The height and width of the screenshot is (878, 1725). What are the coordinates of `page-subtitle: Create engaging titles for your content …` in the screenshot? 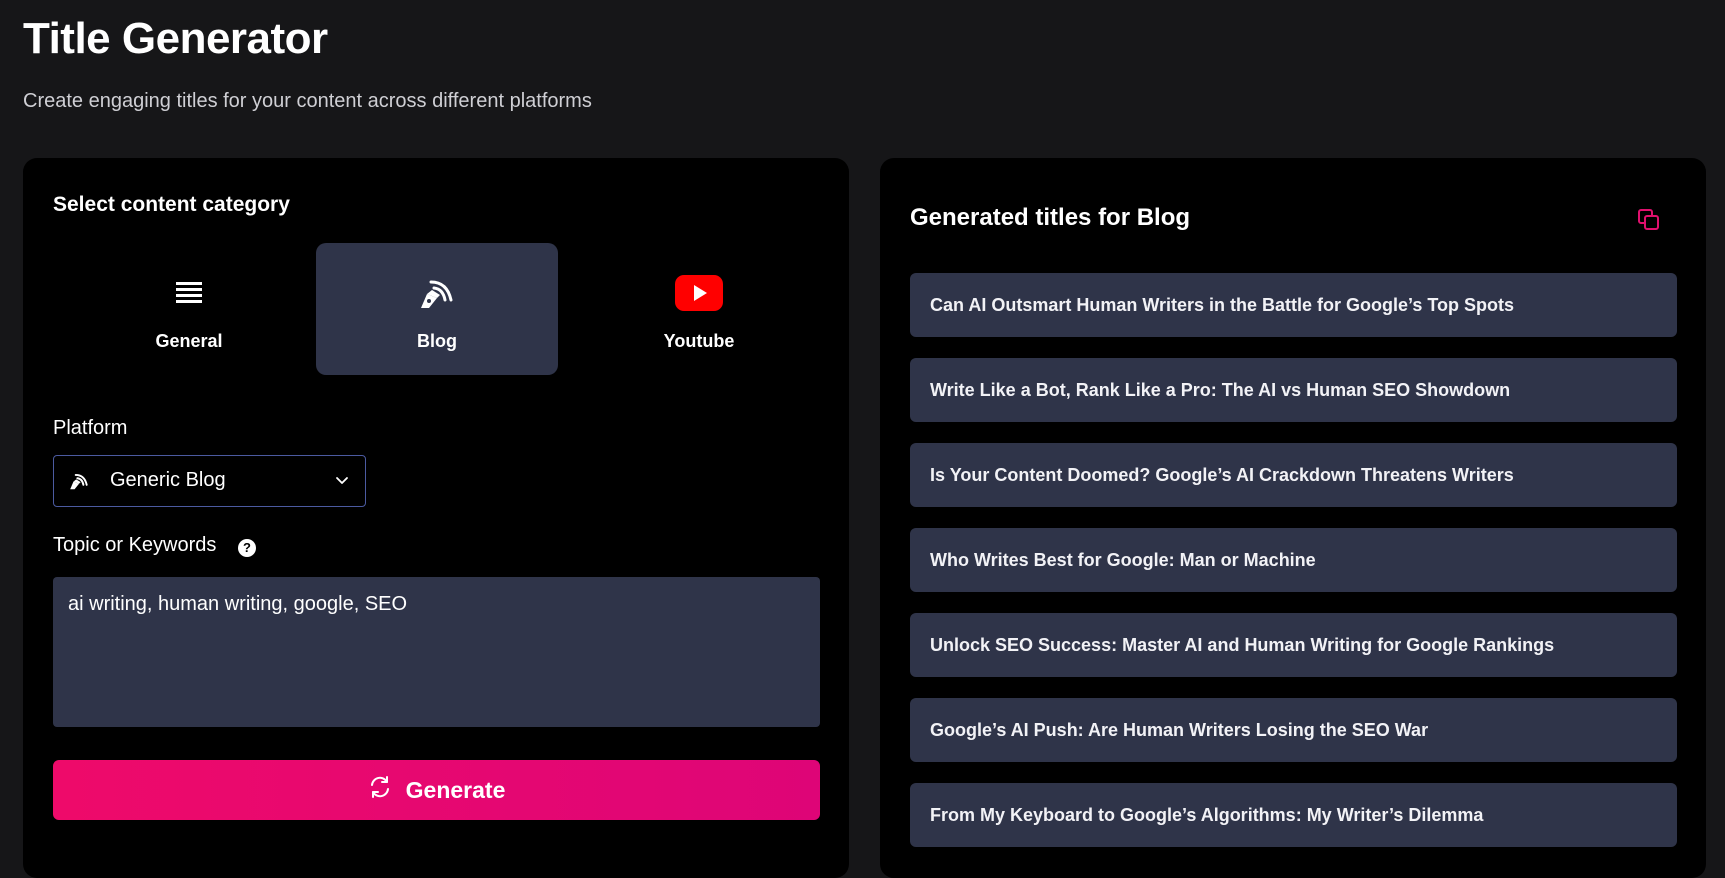 It's located at (307, 101).